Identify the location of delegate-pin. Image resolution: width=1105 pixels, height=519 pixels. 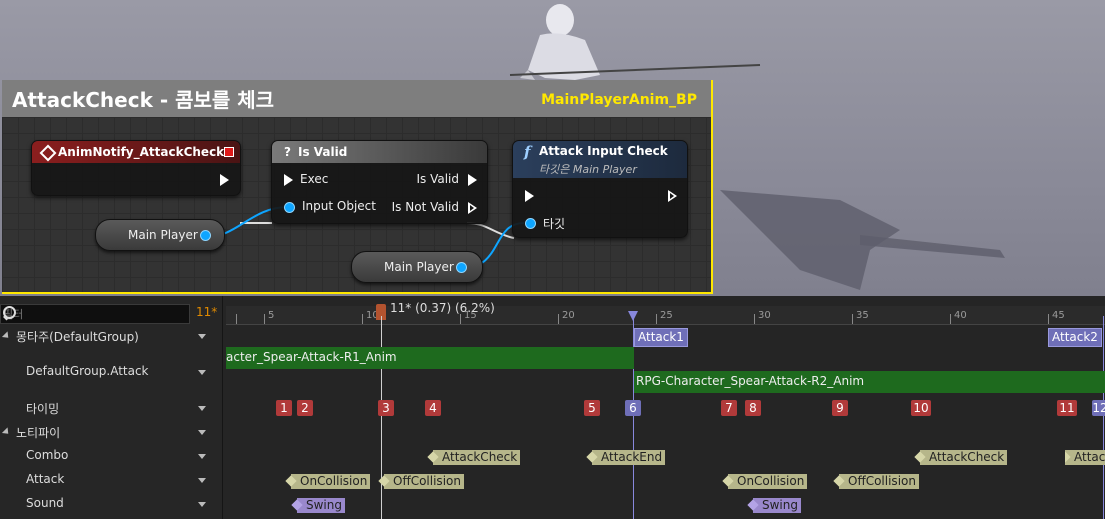
(229, 152).